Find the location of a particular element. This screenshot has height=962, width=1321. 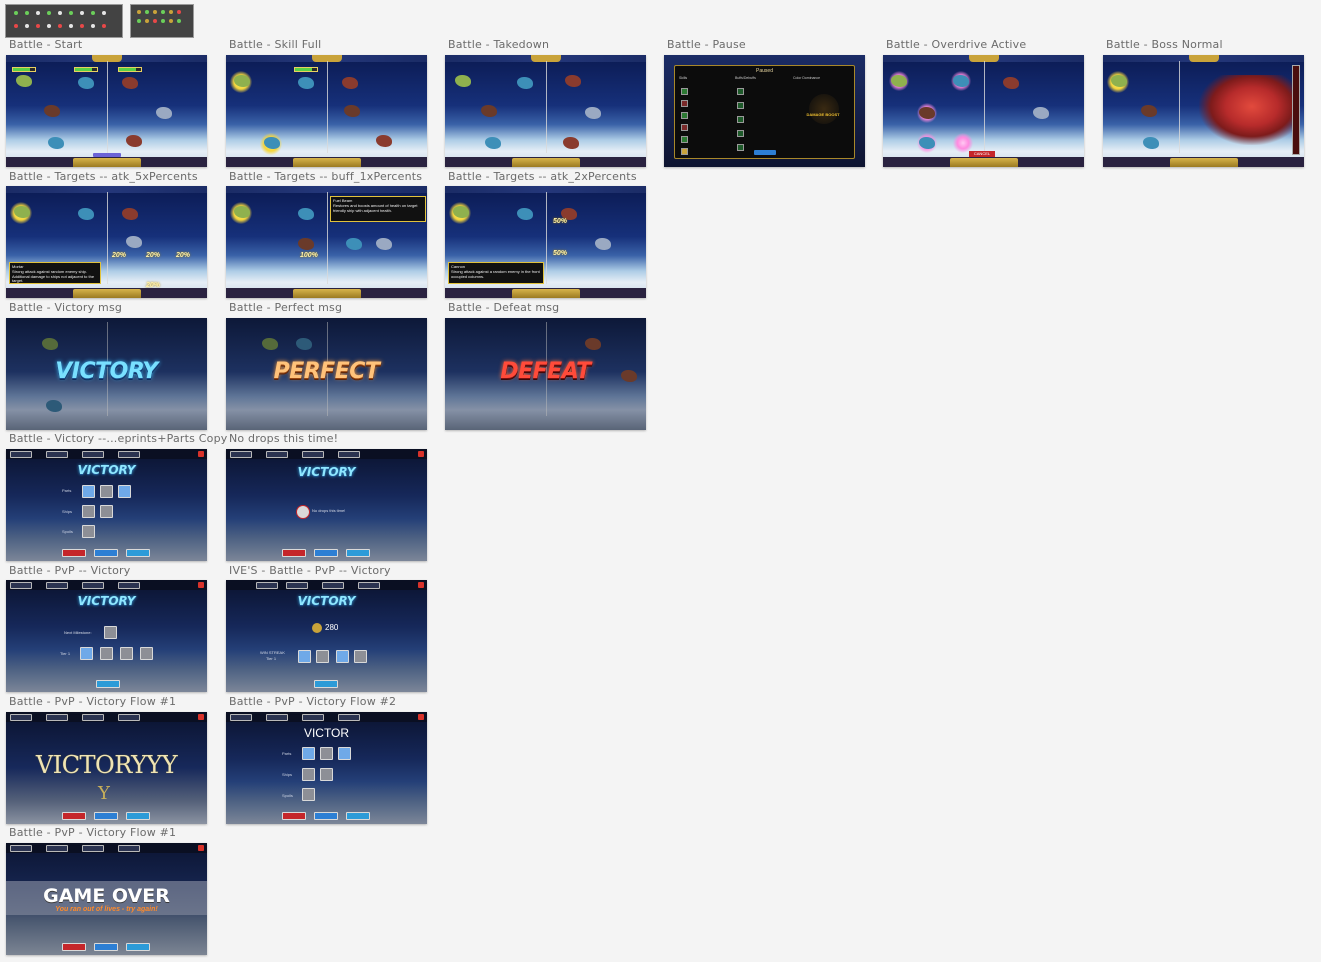

frame-ives-pvp-victory: VICTORY 280 WIN STREAK Tier 1 is located at coordinates (326, 636).